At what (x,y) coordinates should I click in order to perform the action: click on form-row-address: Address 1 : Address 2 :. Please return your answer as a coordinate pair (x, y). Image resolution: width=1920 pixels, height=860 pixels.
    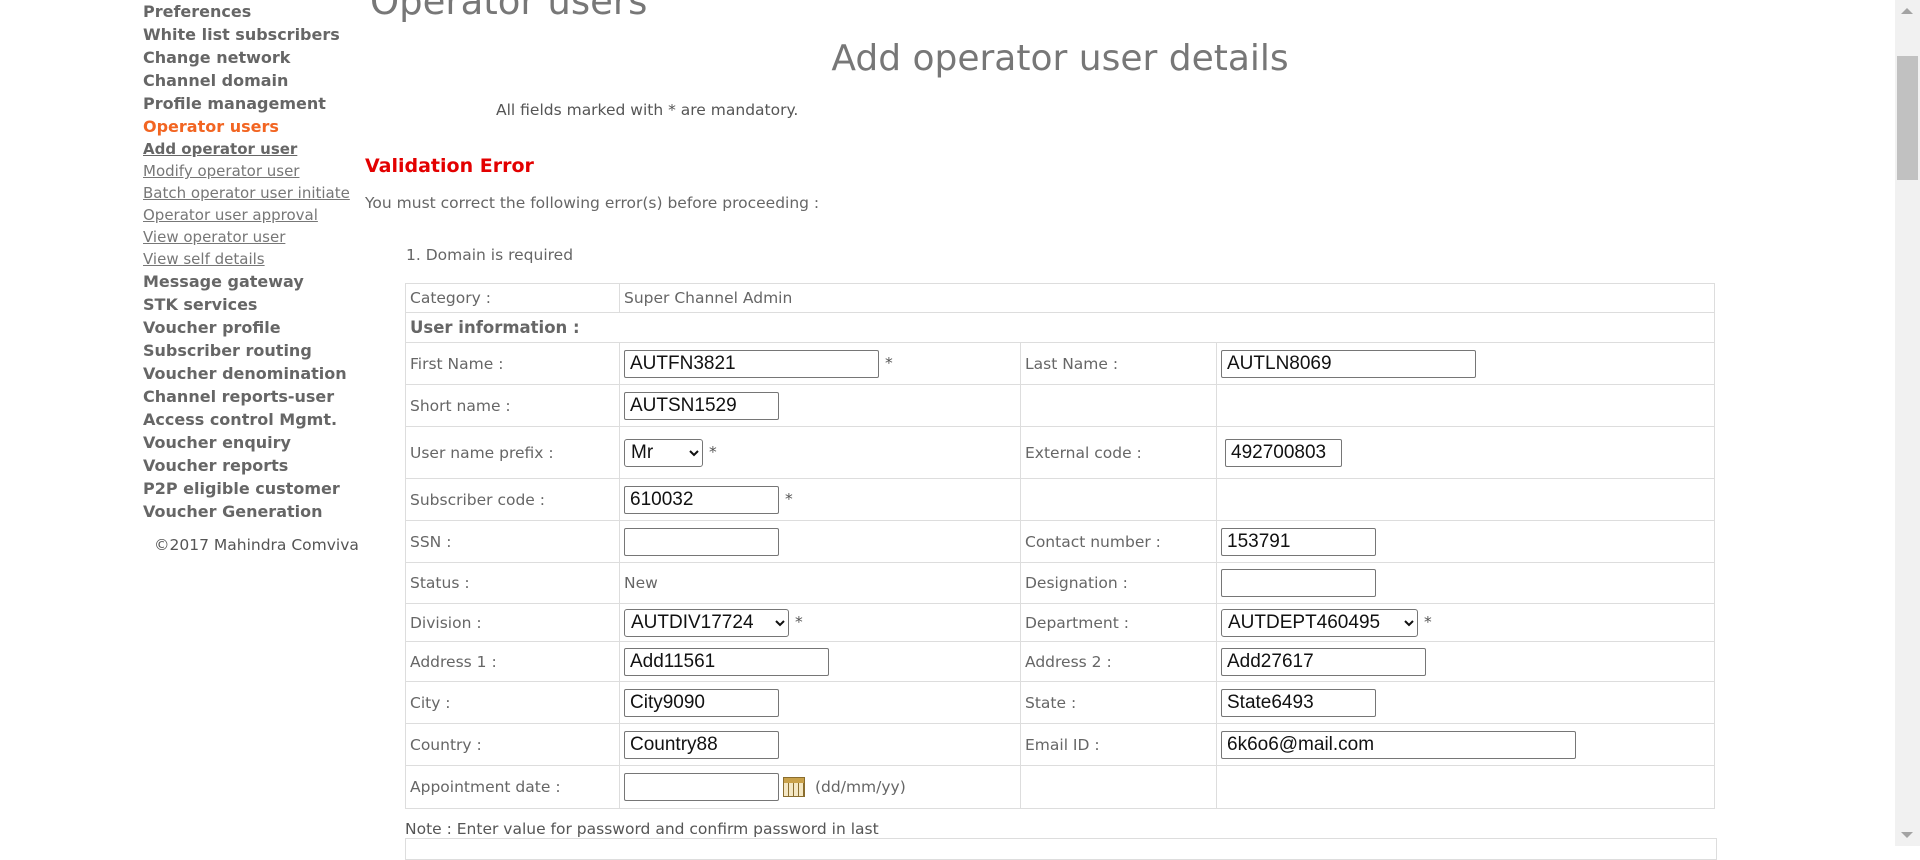
    Looking at the image, I should click on (1060, 661).